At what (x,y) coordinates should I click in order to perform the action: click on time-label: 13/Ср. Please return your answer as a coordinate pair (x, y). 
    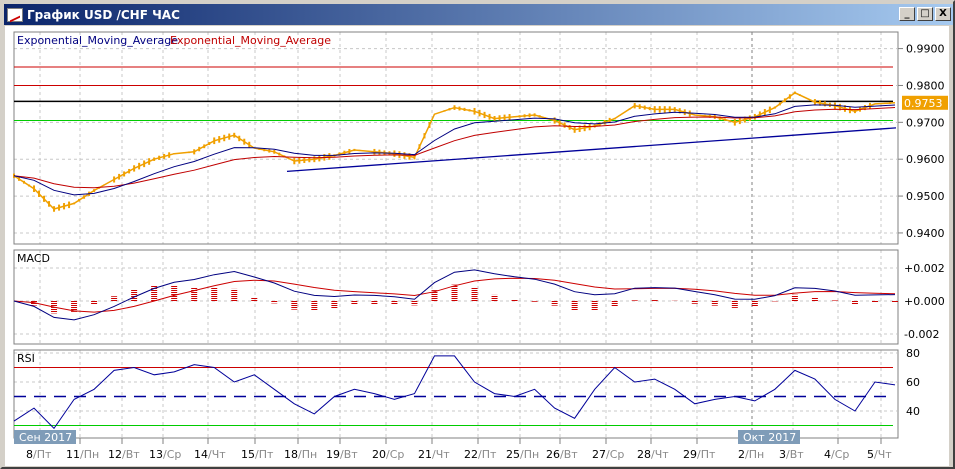
    Looking at the image, I should click on (165, 454).